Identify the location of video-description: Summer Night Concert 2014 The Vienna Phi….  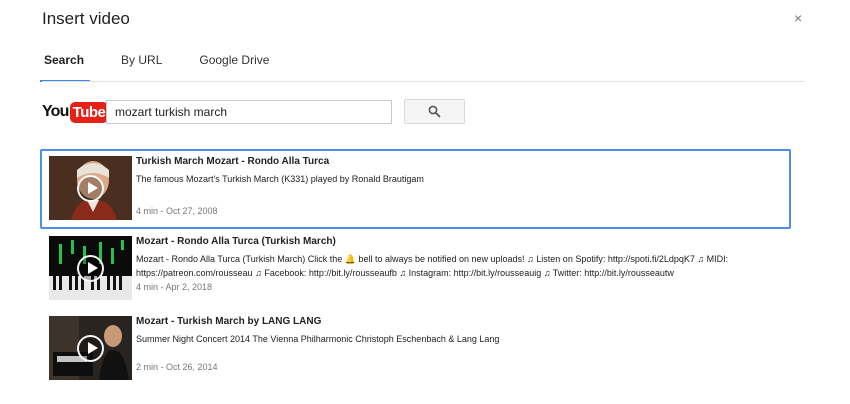
(318, 339).